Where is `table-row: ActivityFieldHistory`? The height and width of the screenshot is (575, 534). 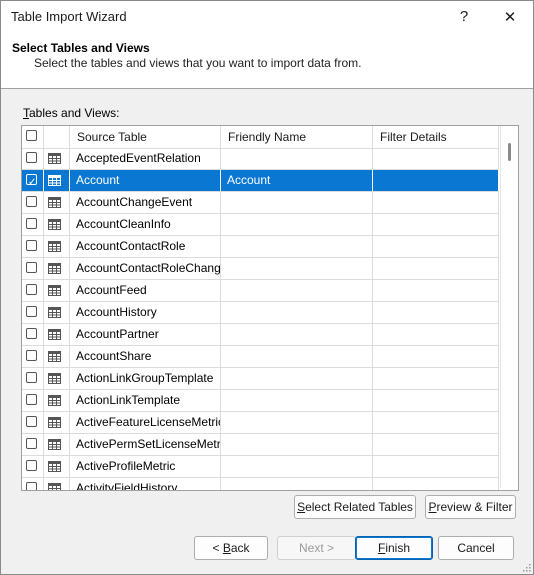 table-row: ActivityFieldHistory is located at coordinates (260, 484).